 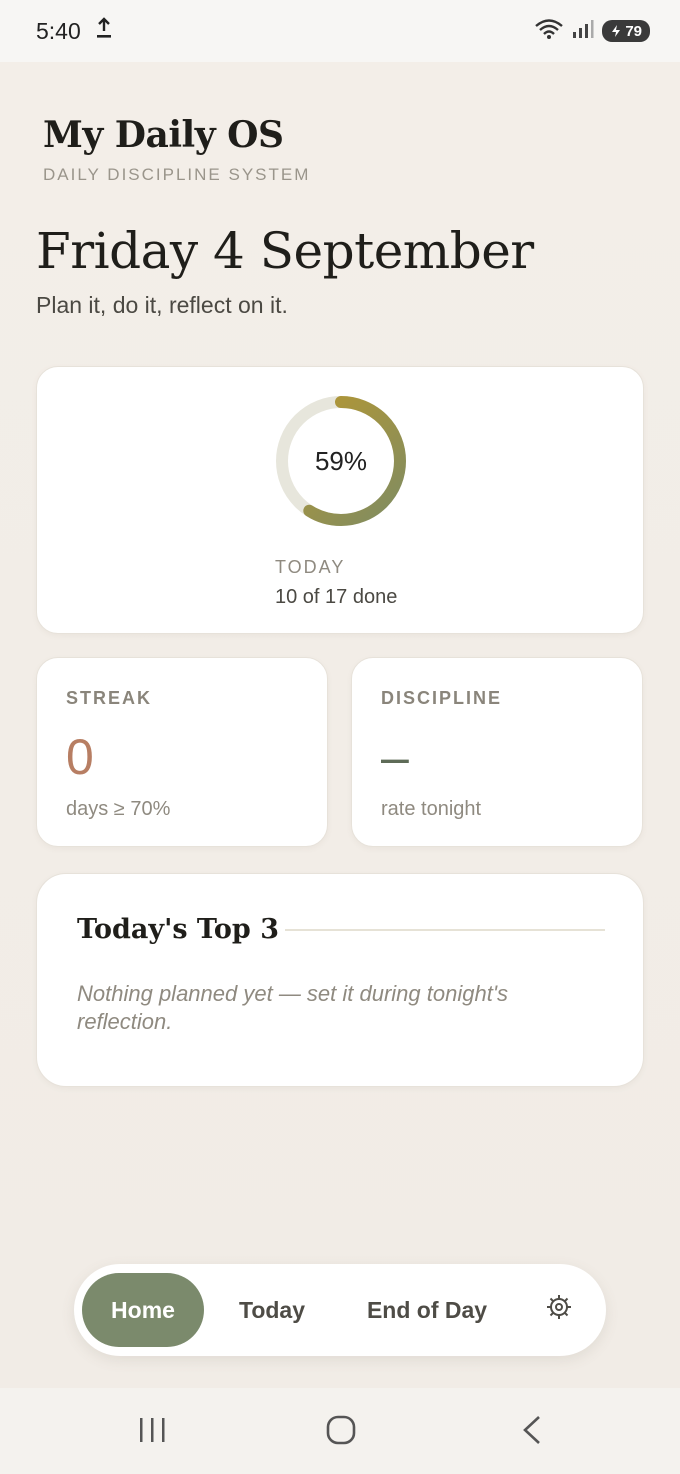 I want to click on streak-value: 0, so click(x=80, y=757).